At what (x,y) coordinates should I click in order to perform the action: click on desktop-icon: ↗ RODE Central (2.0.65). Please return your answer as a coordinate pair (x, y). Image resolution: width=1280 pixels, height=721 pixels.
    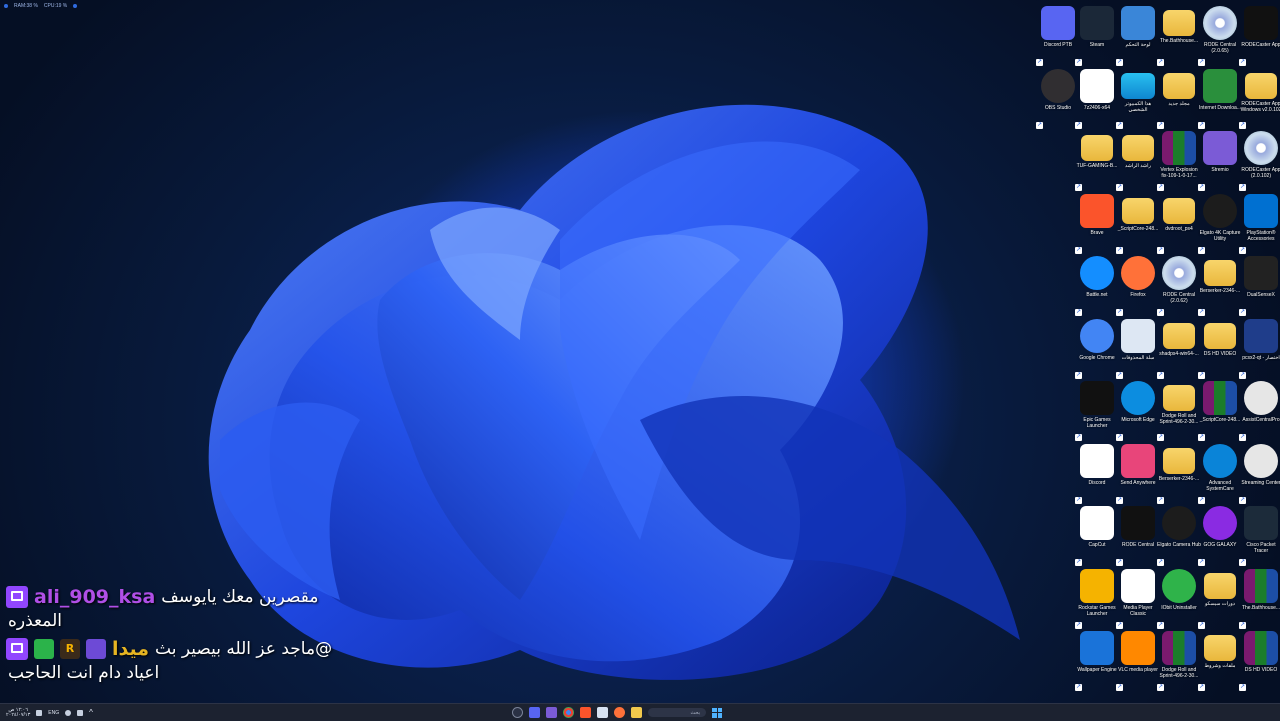
    Looking at the image, I should click on (1220, 35).